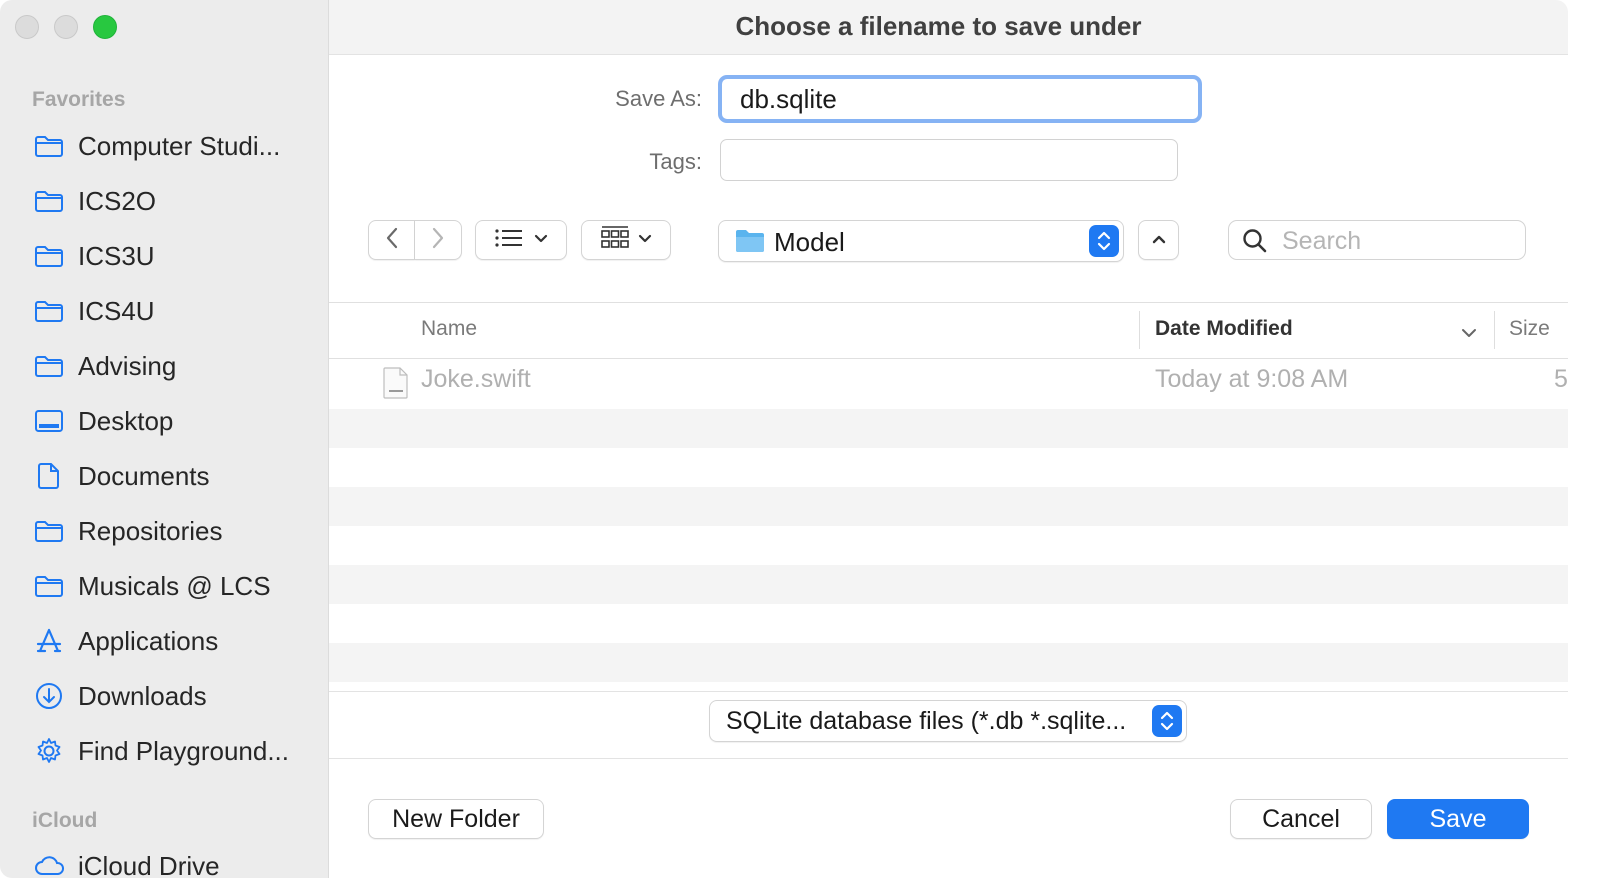 The image size is (1600, 896). I want to click on chevron-up-icon, so click(1159, 240).